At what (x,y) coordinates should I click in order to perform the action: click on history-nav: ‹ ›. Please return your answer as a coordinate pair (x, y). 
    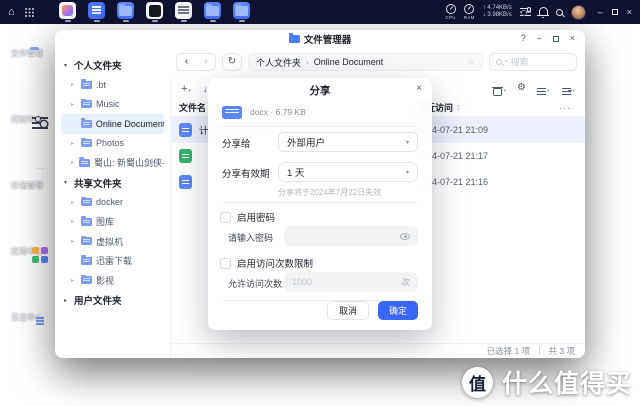
    Looking at the image, I should click on (196, 62).